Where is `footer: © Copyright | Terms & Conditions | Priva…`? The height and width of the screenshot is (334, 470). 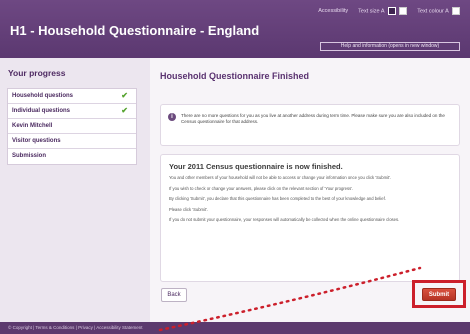 footer: © Copyright | Terms & Conditions | Priva… is located at coordinates (235, 328).